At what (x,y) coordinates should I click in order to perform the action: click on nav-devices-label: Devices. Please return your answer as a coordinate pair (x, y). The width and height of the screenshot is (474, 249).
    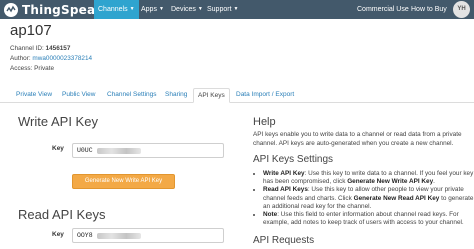
    Looking at the image, I should click on (183, 9).